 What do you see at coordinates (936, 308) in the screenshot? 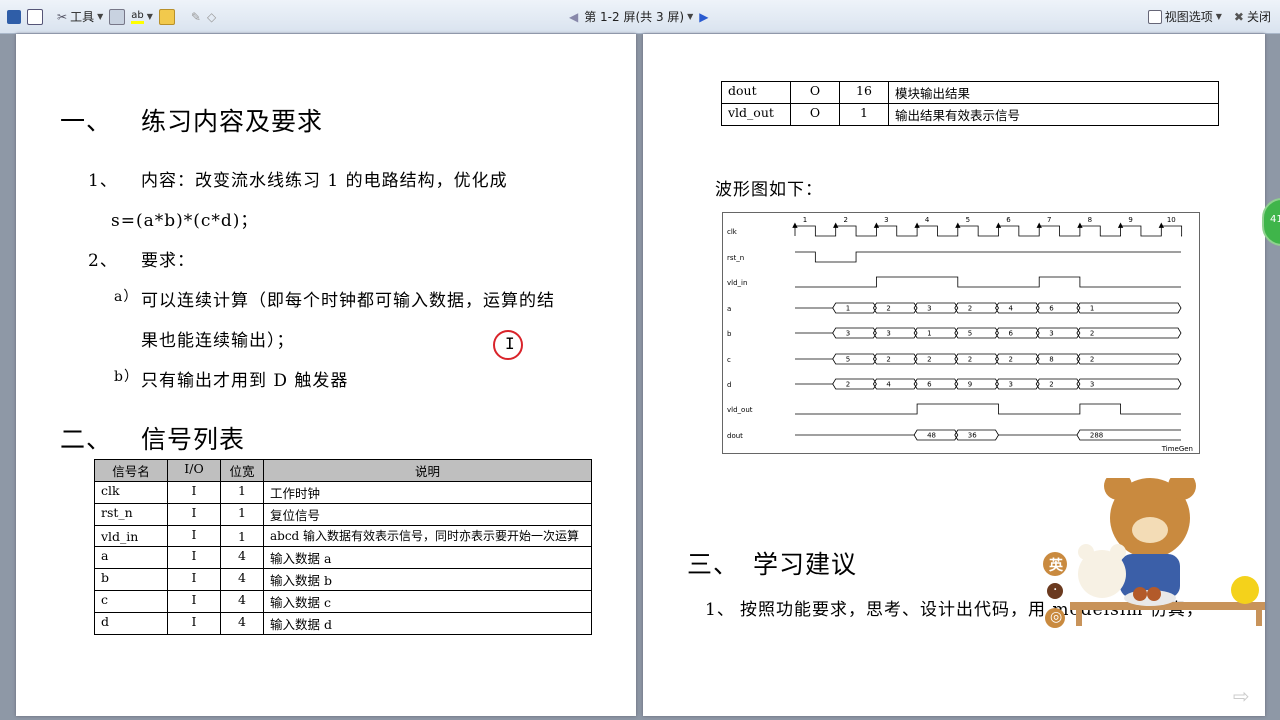
I see `wave-a-segment` at bounding box center [936, 308].